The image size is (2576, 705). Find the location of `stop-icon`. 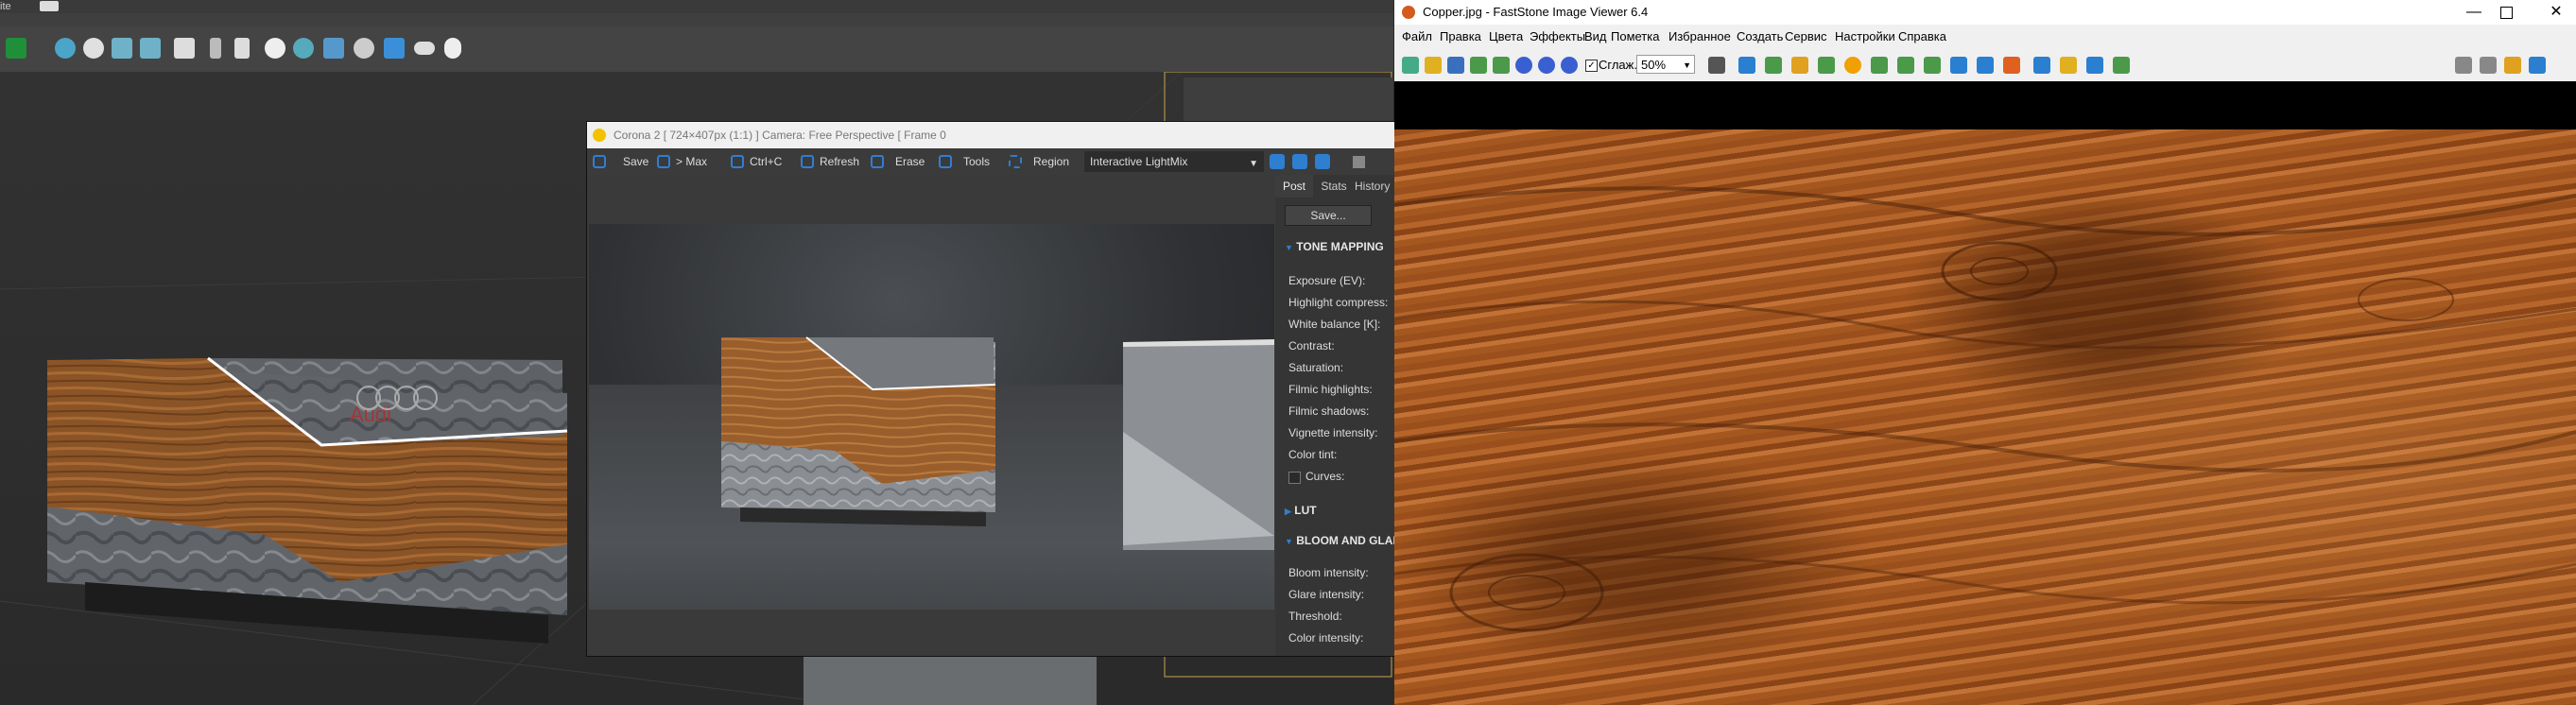

stop-icon is located at coordinates (1359, 162).